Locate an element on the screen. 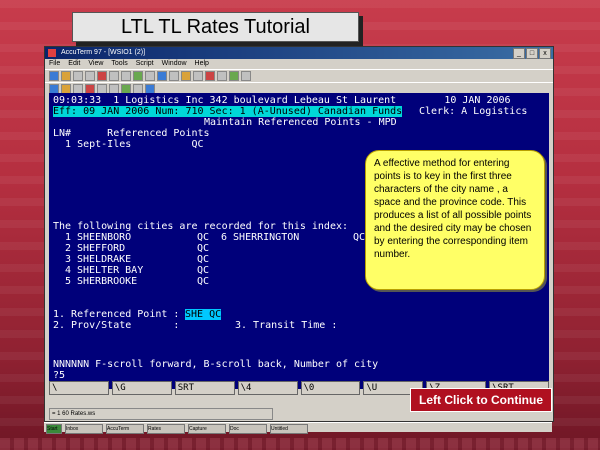  bottom-decoration is located at coordinates (300, 444).